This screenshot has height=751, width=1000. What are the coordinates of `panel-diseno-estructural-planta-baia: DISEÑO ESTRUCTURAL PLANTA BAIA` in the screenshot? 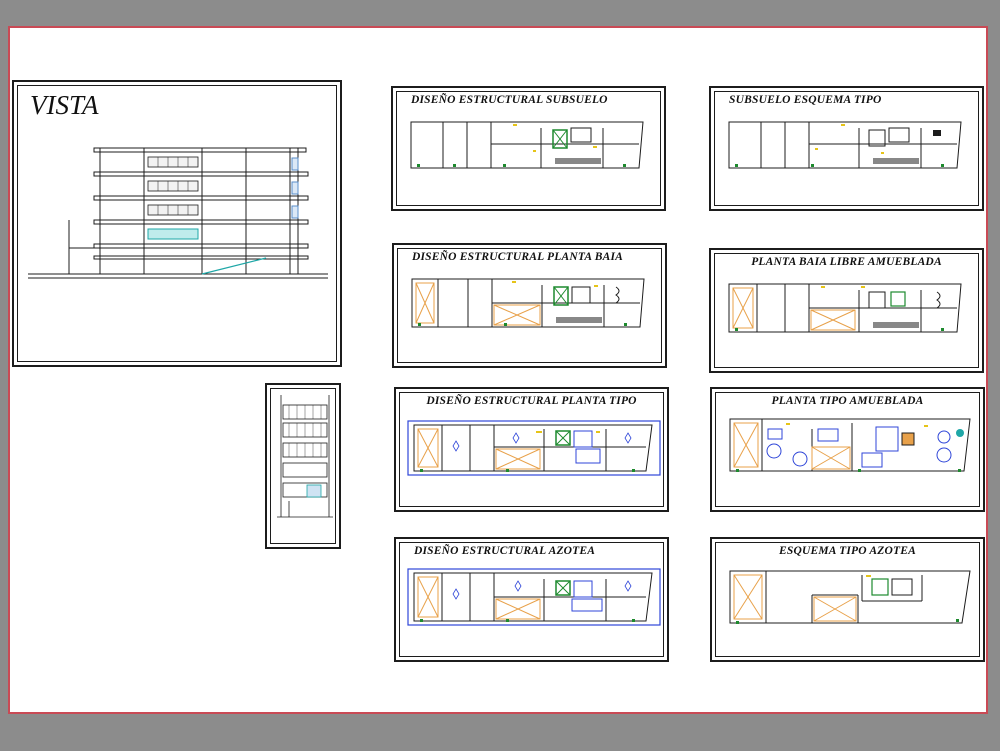 It's located at (529, 305).